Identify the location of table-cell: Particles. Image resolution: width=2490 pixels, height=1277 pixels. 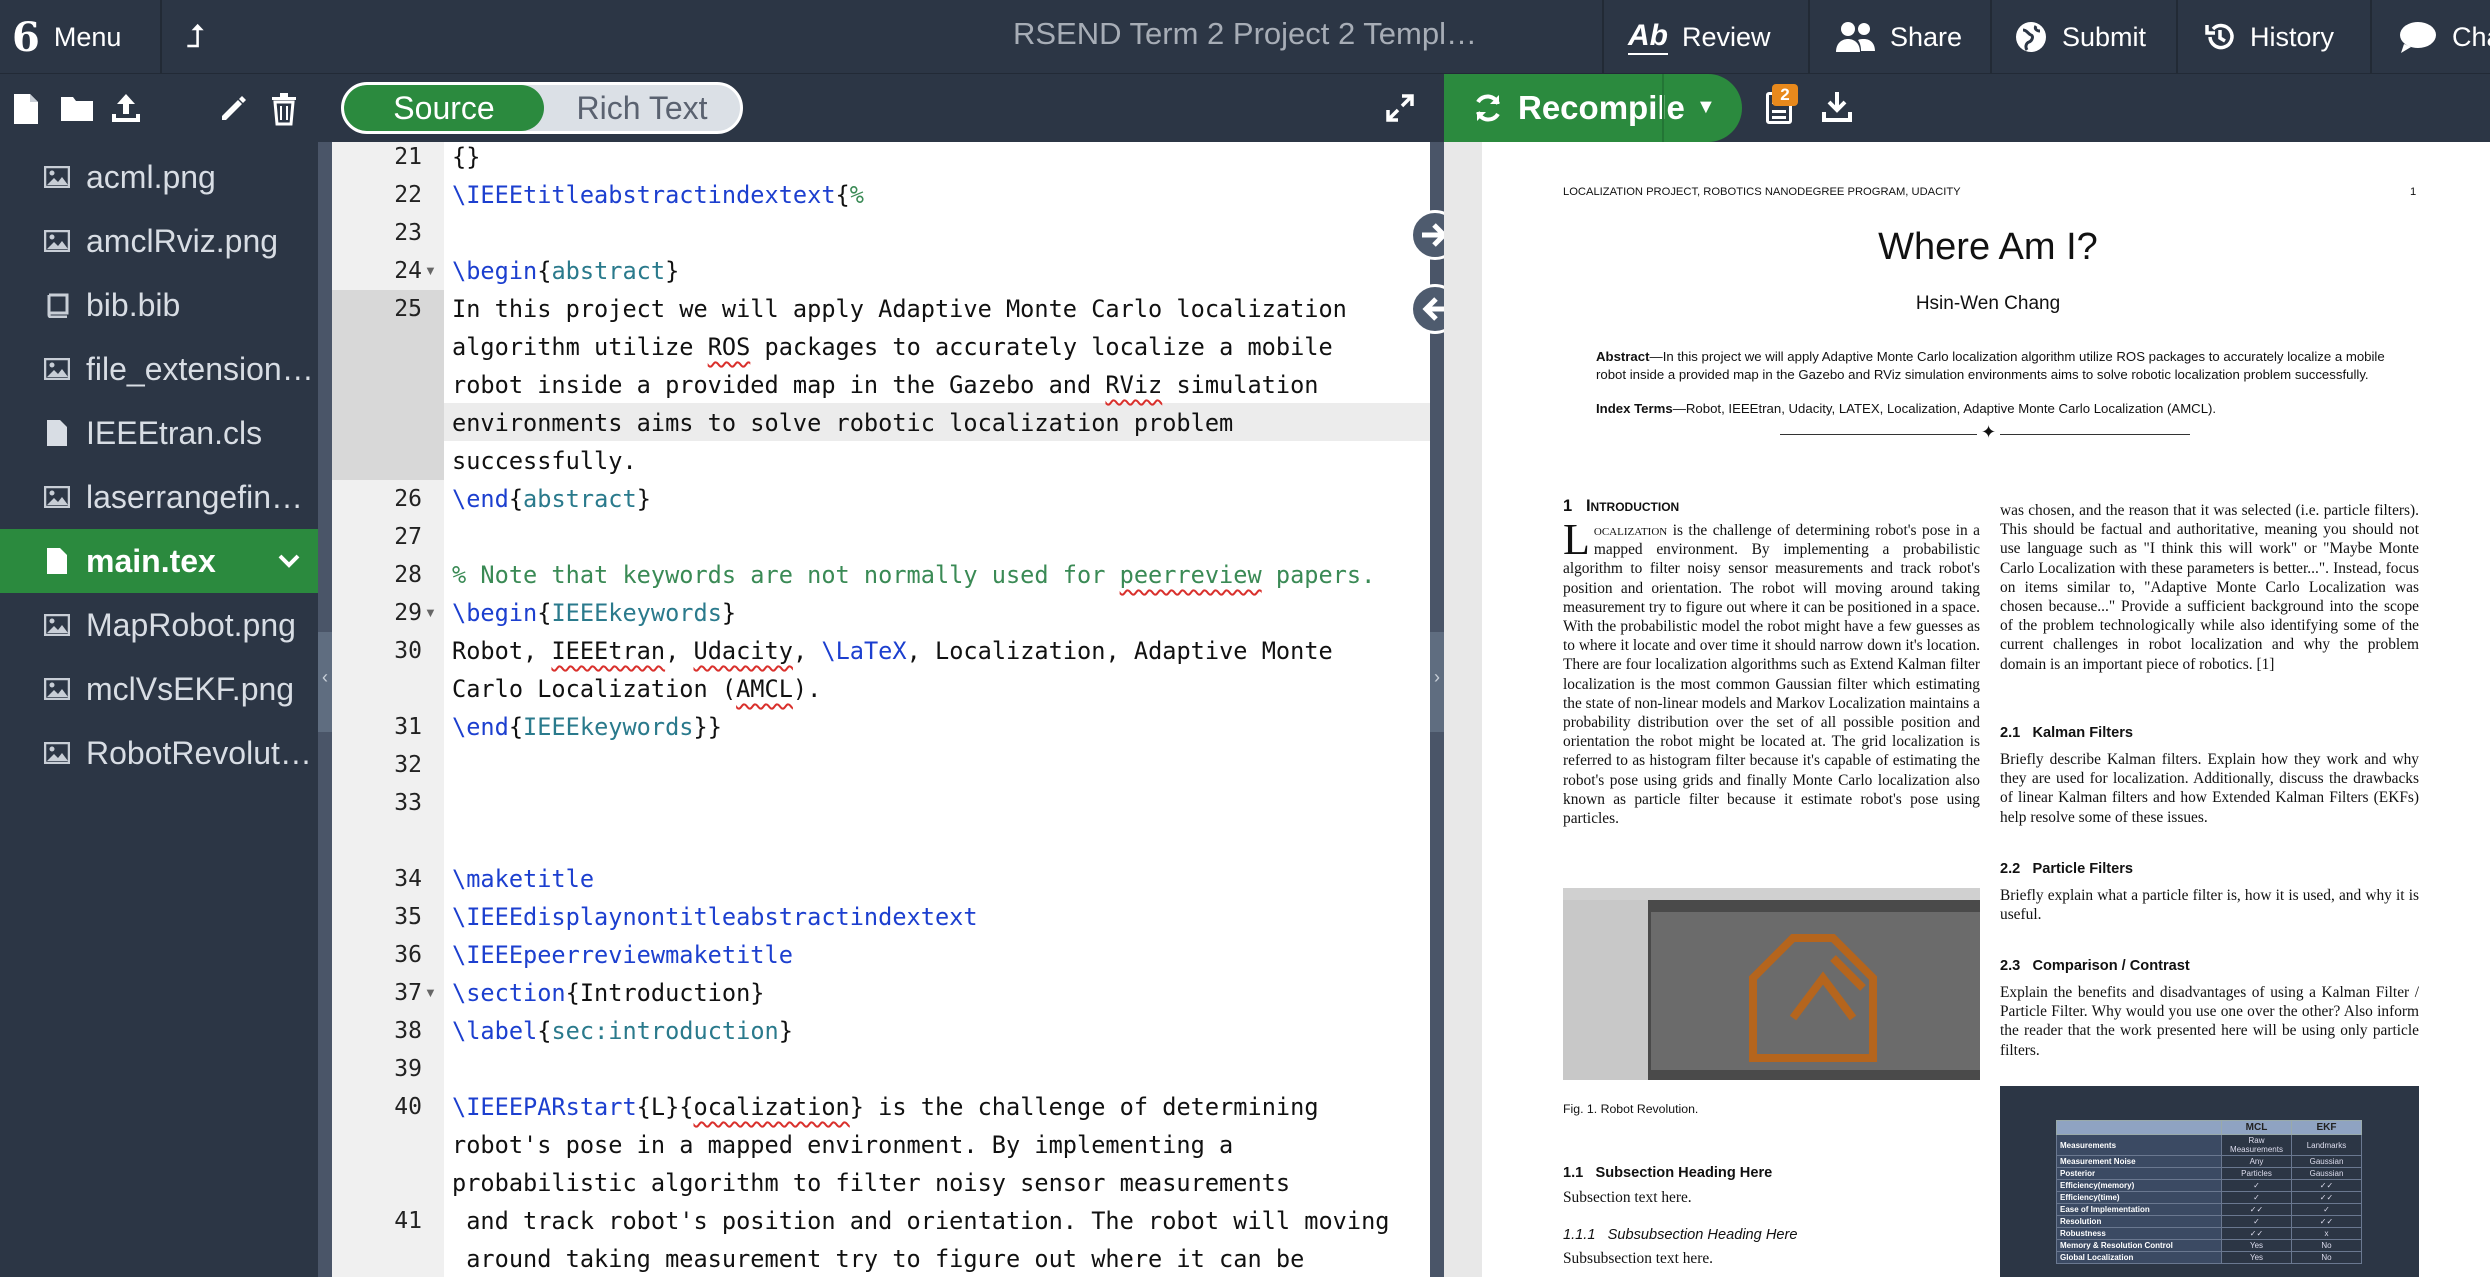
(2256, 1173).